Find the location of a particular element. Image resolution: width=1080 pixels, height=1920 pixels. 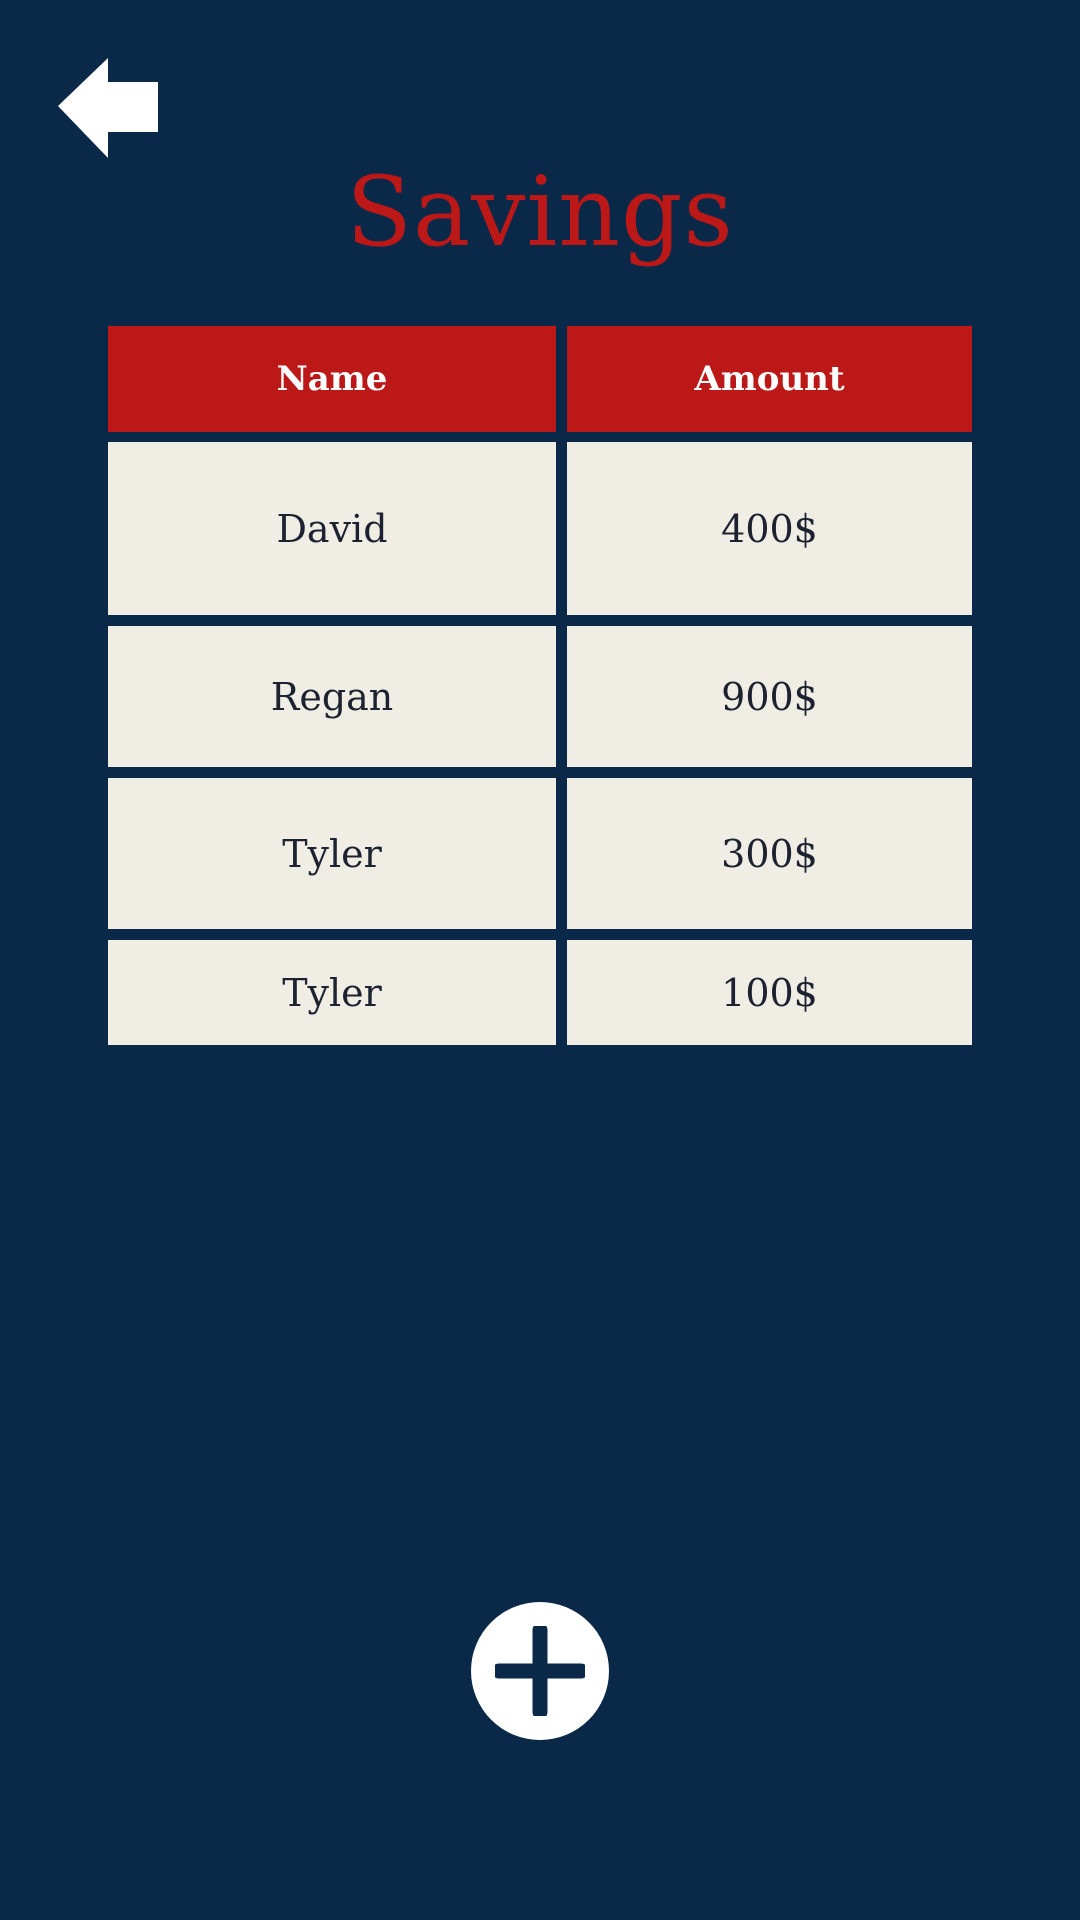

plus-icon is located at coordinates (540, 1671).